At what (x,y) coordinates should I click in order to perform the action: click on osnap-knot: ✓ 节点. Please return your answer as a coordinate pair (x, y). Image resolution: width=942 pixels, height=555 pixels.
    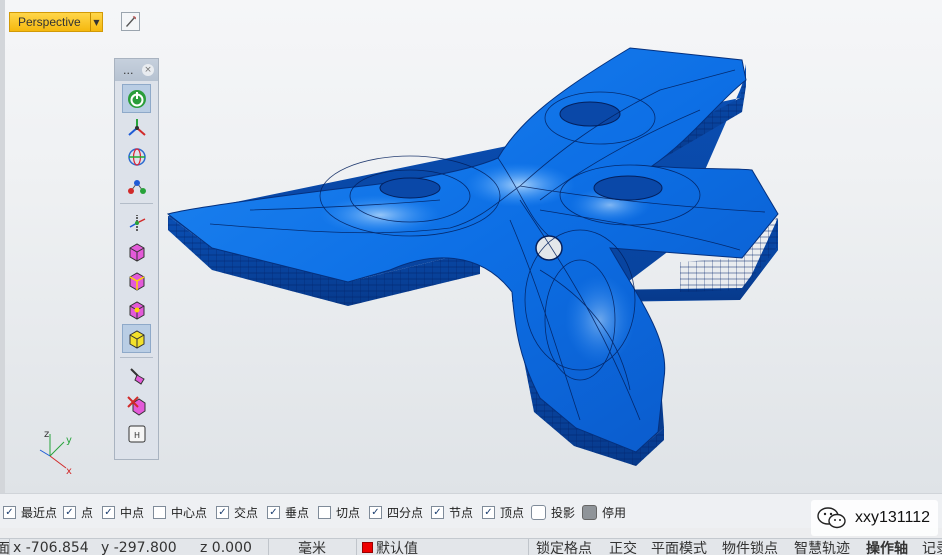
    Looking at the image, I should click on (452, 512).